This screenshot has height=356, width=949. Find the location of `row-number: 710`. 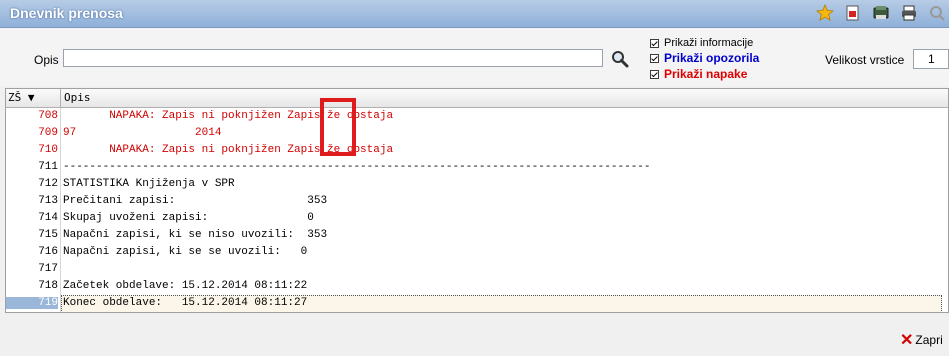

row-number: 710 is located at coordinates (48, 150).